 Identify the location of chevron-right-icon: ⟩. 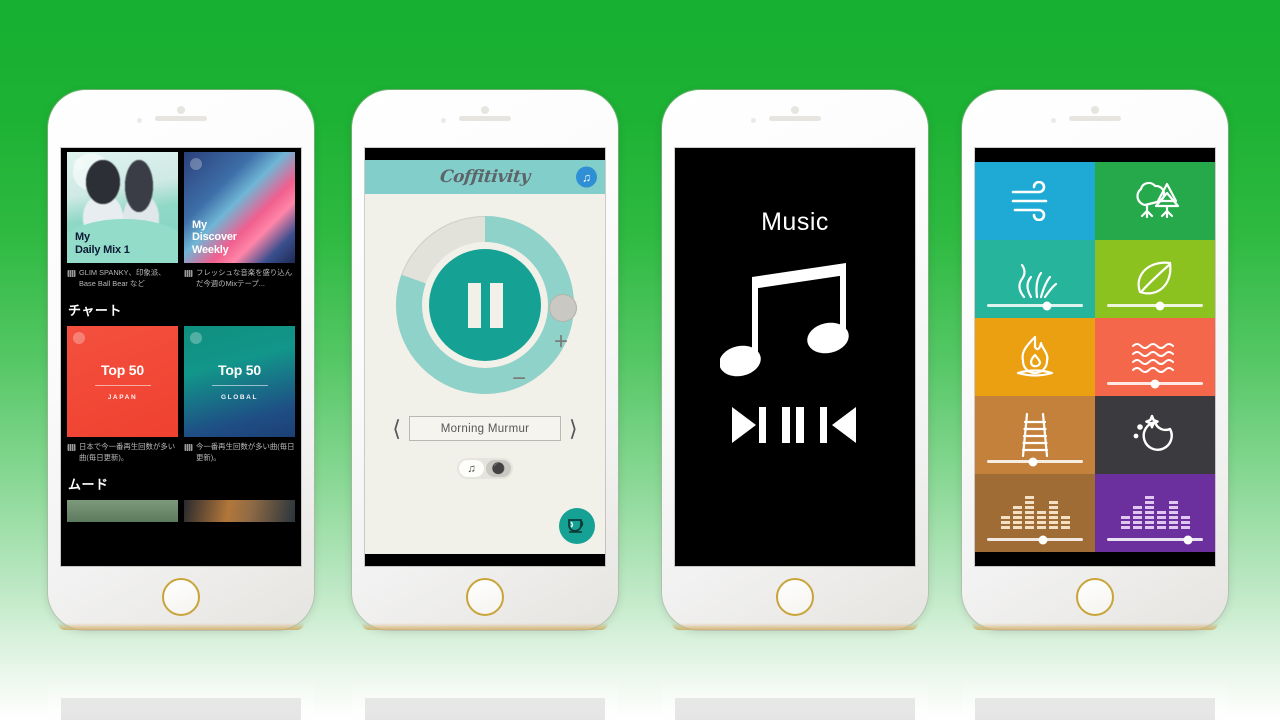
(573, 428).